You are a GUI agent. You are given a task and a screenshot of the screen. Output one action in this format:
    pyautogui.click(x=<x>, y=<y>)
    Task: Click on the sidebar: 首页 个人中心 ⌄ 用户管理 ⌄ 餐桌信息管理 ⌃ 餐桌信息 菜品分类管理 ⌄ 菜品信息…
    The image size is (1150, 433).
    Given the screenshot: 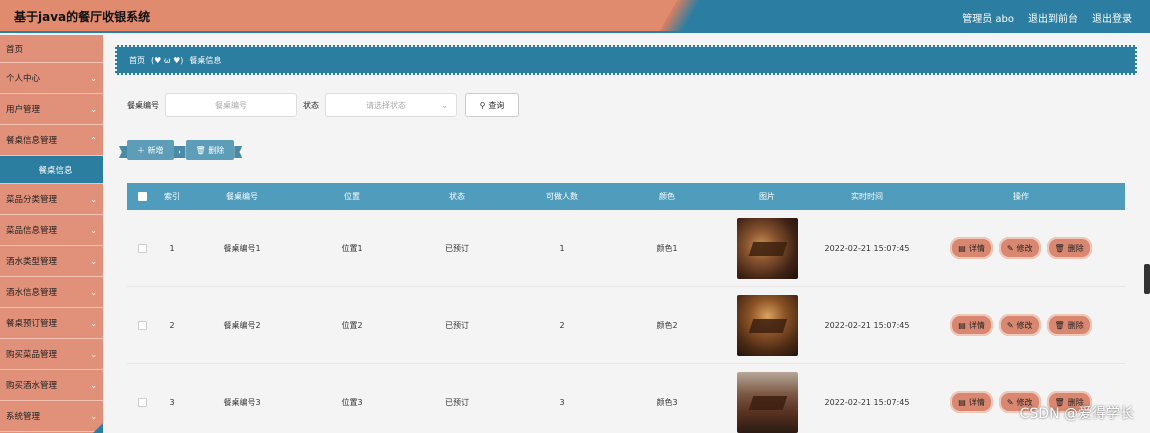 What is the action you would take?
    pyautogui.click(x=51, y=234)
    